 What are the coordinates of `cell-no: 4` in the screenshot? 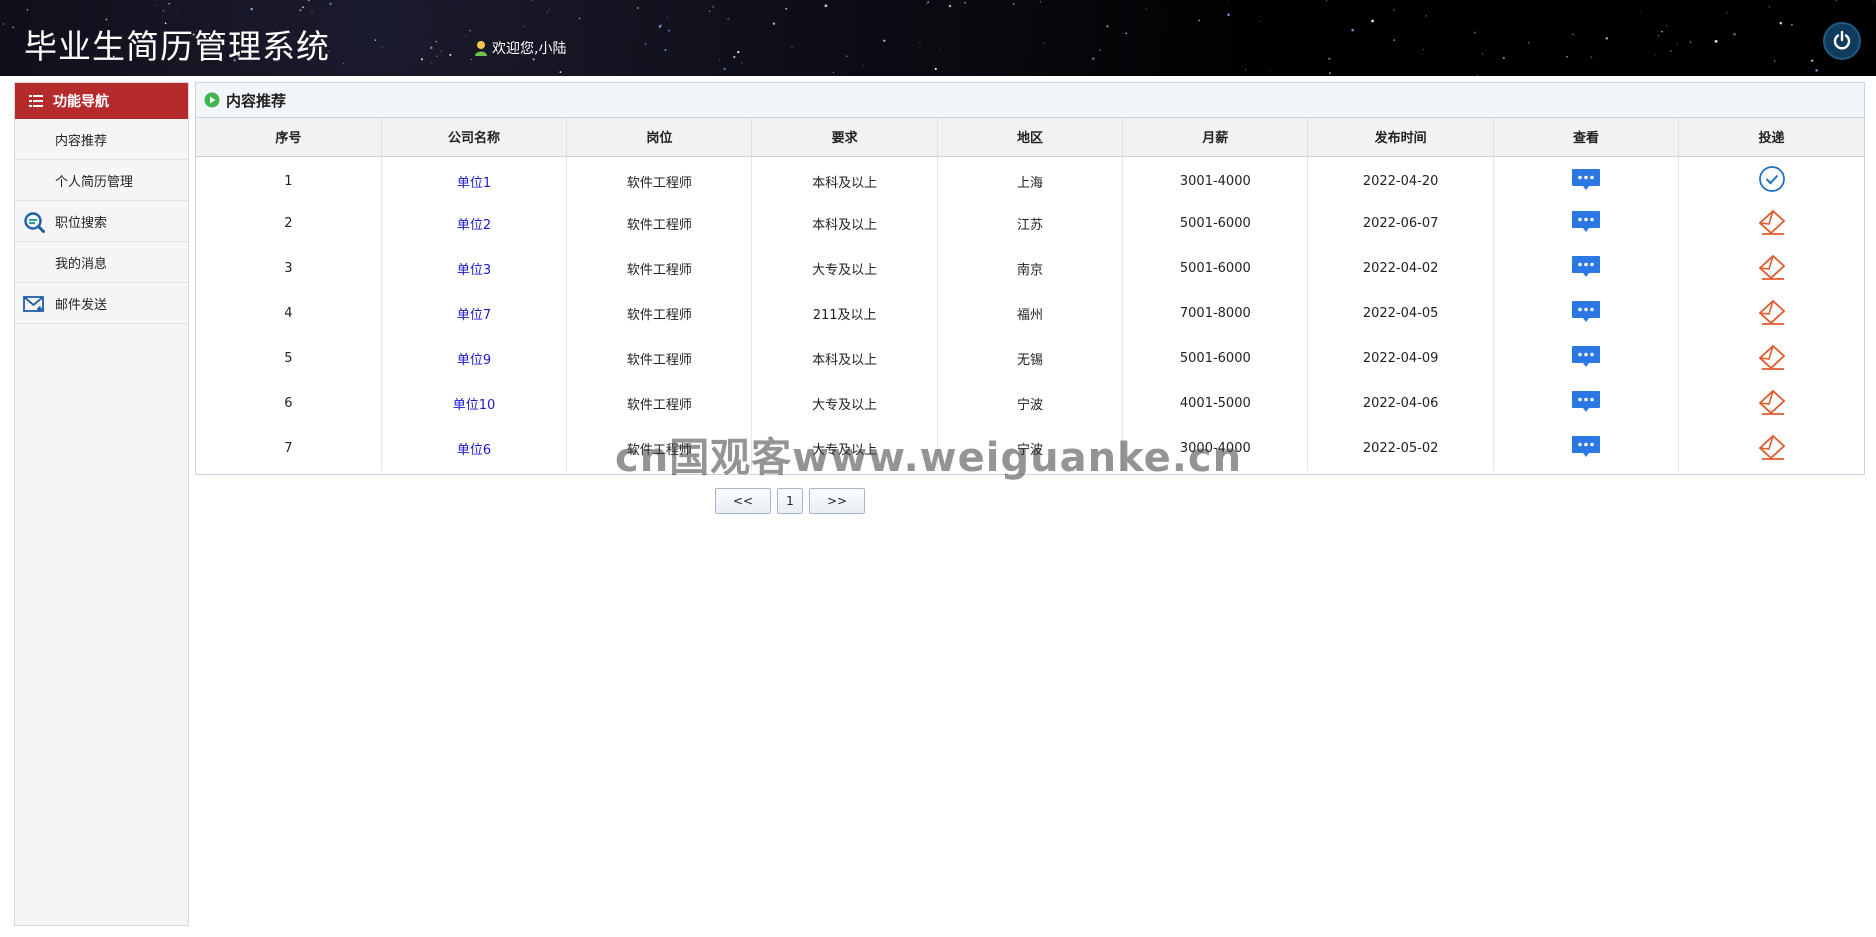 It's located at (289, 313).